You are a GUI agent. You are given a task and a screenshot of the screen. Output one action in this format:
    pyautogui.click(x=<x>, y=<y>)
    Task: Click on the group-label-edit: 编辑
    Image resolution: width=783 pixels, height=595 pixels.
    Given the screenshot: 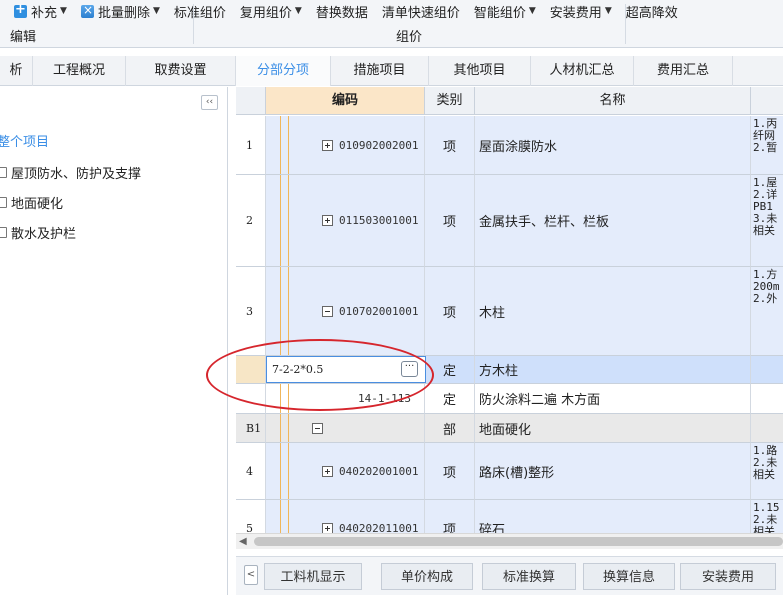 What is the action you would take?
    pyautogui.click(x=23, y=37)
    